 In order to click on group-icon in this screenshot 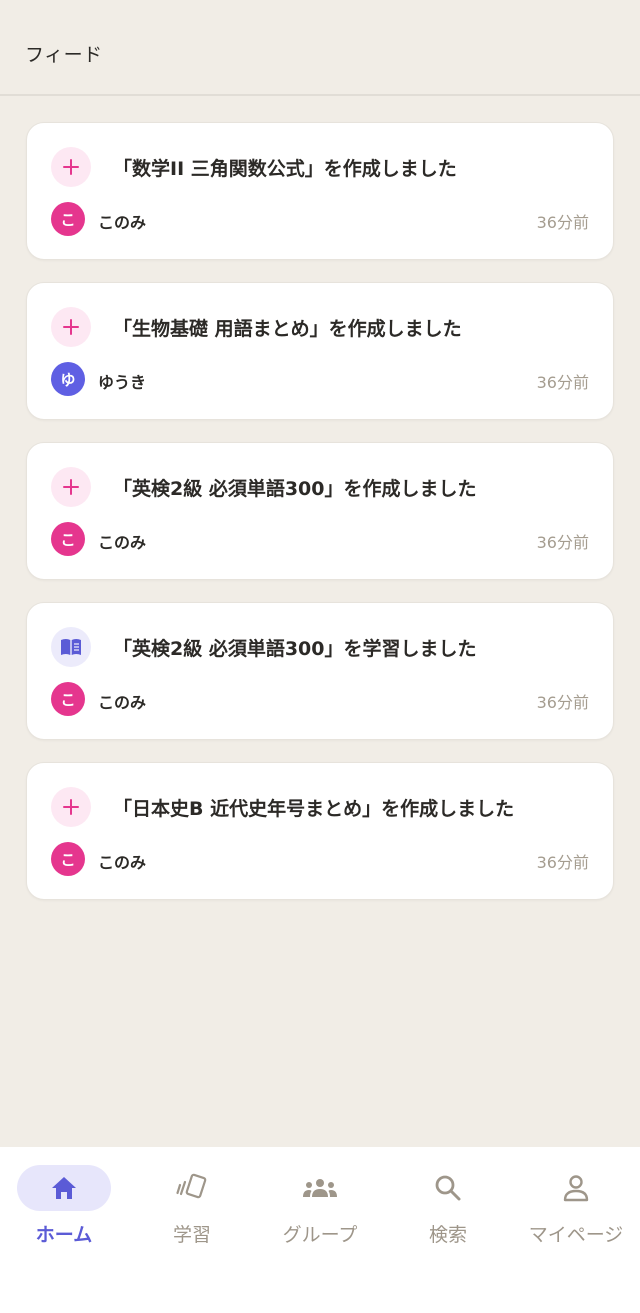, I will do `click(320, 1188)`.